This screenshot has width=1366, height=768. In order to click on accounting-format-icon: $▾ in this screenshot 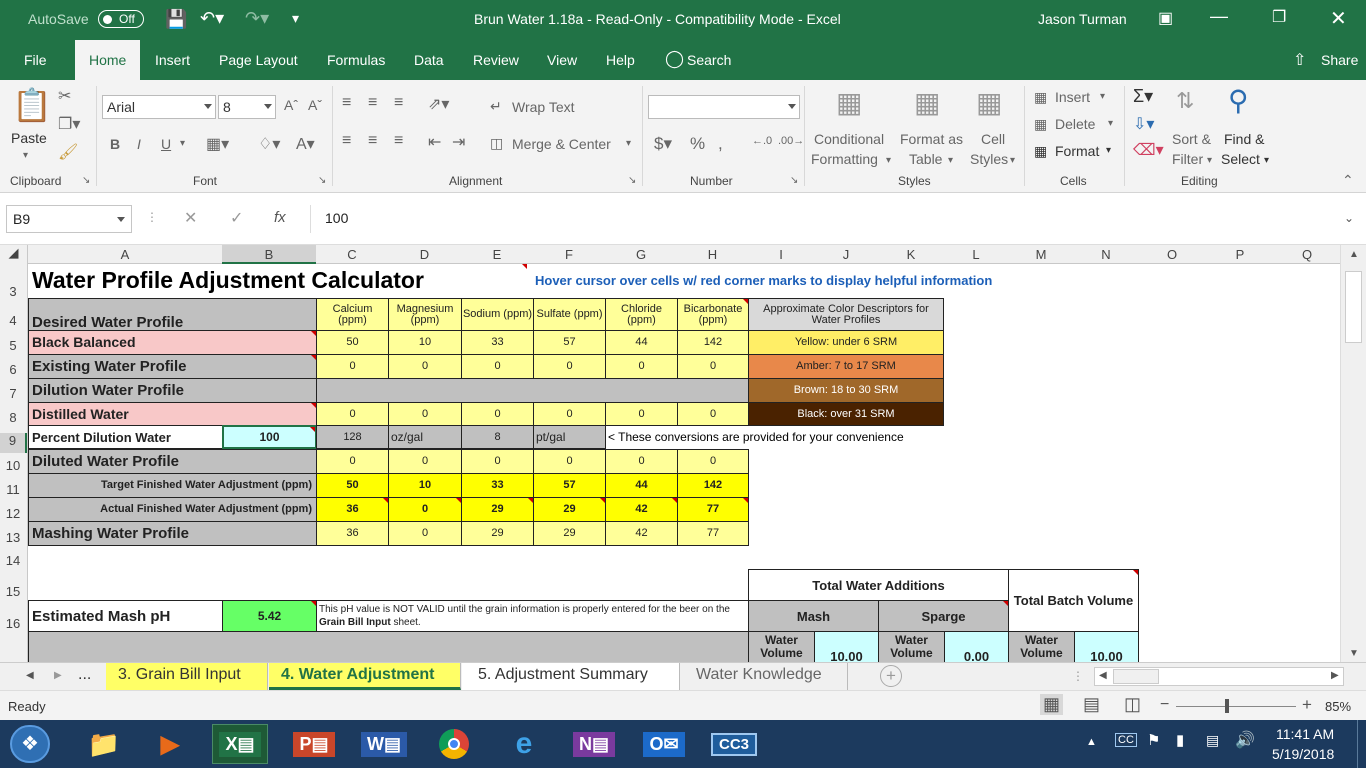, I will do `click(663, 144)`.